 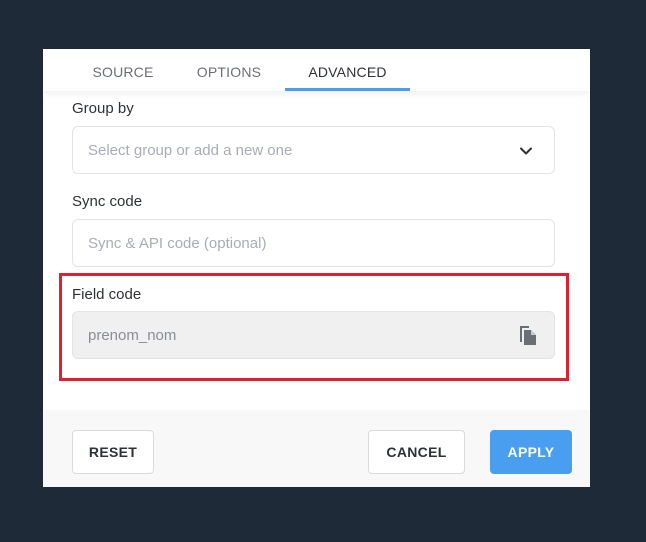 I want to click on field-code-label: Field code, so click(x=107, y=294).